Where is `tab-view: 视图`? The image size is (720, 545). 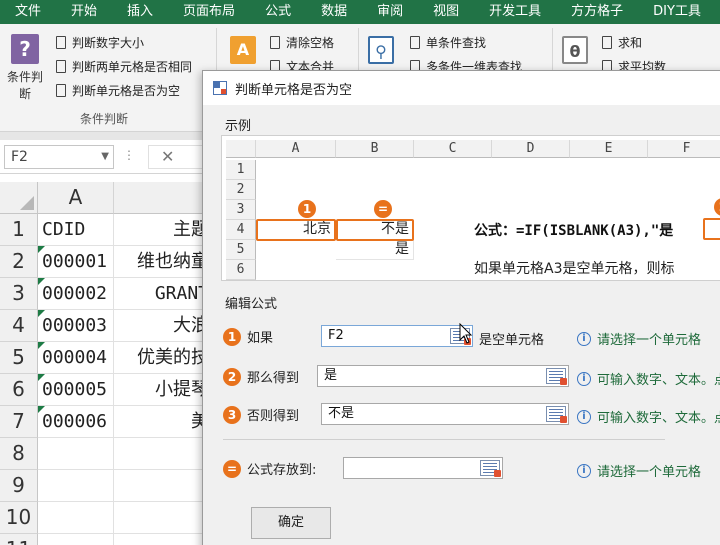 tab-view: 视图 is located at coordinates (446, 12).